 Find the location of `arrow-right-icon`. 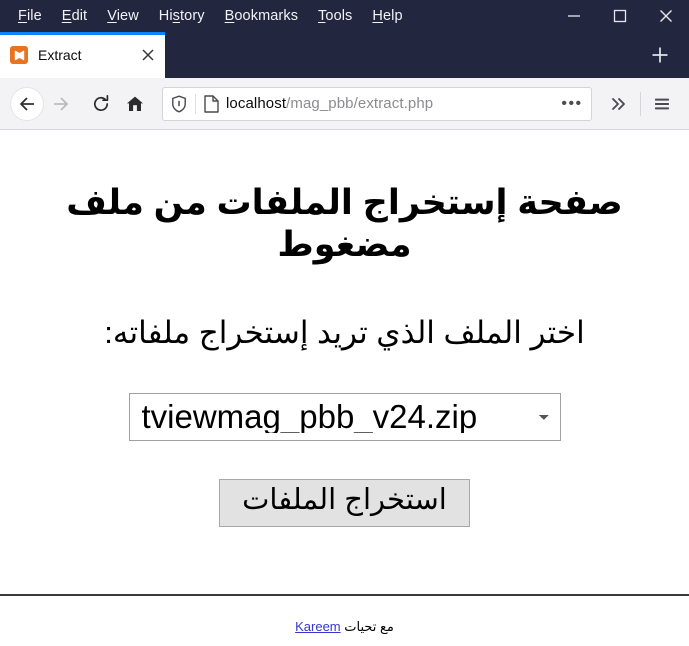

arrow-right-icon is located at coordinates (61, 103).